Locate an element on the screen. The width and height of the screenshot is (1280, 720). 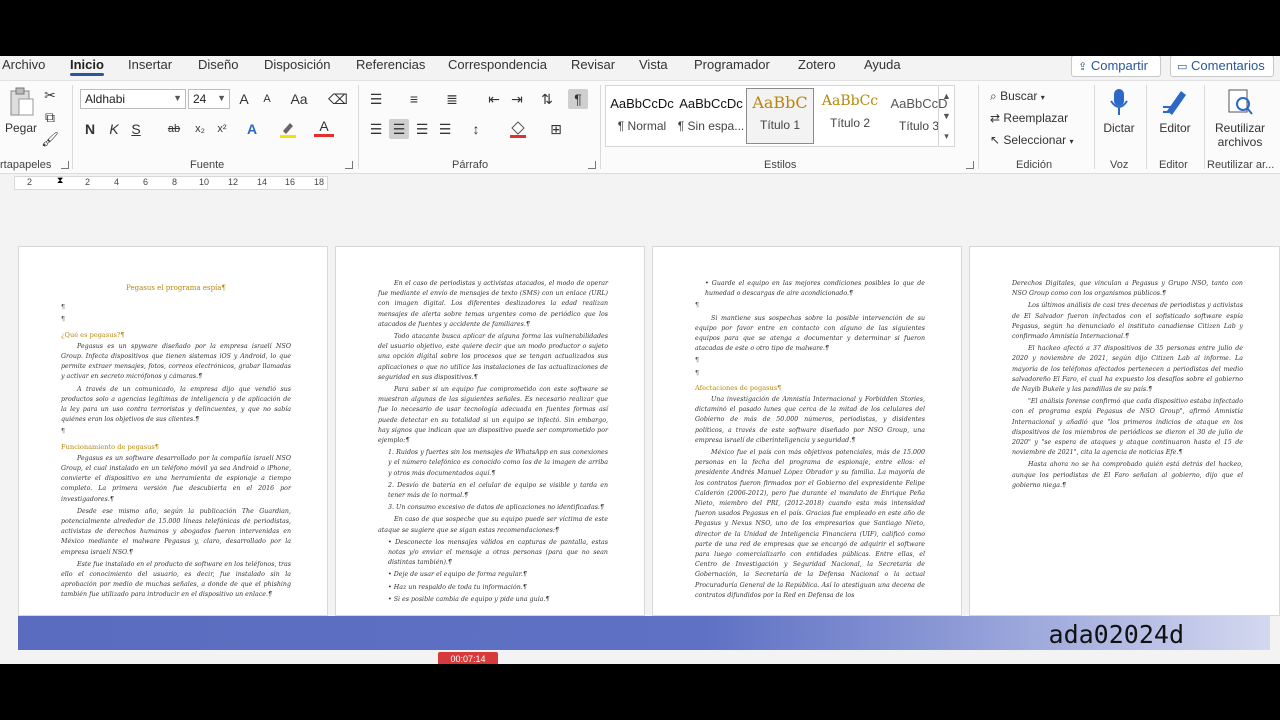
decrease-indent-icon: ⇤ is located at coordinates (494, 99).